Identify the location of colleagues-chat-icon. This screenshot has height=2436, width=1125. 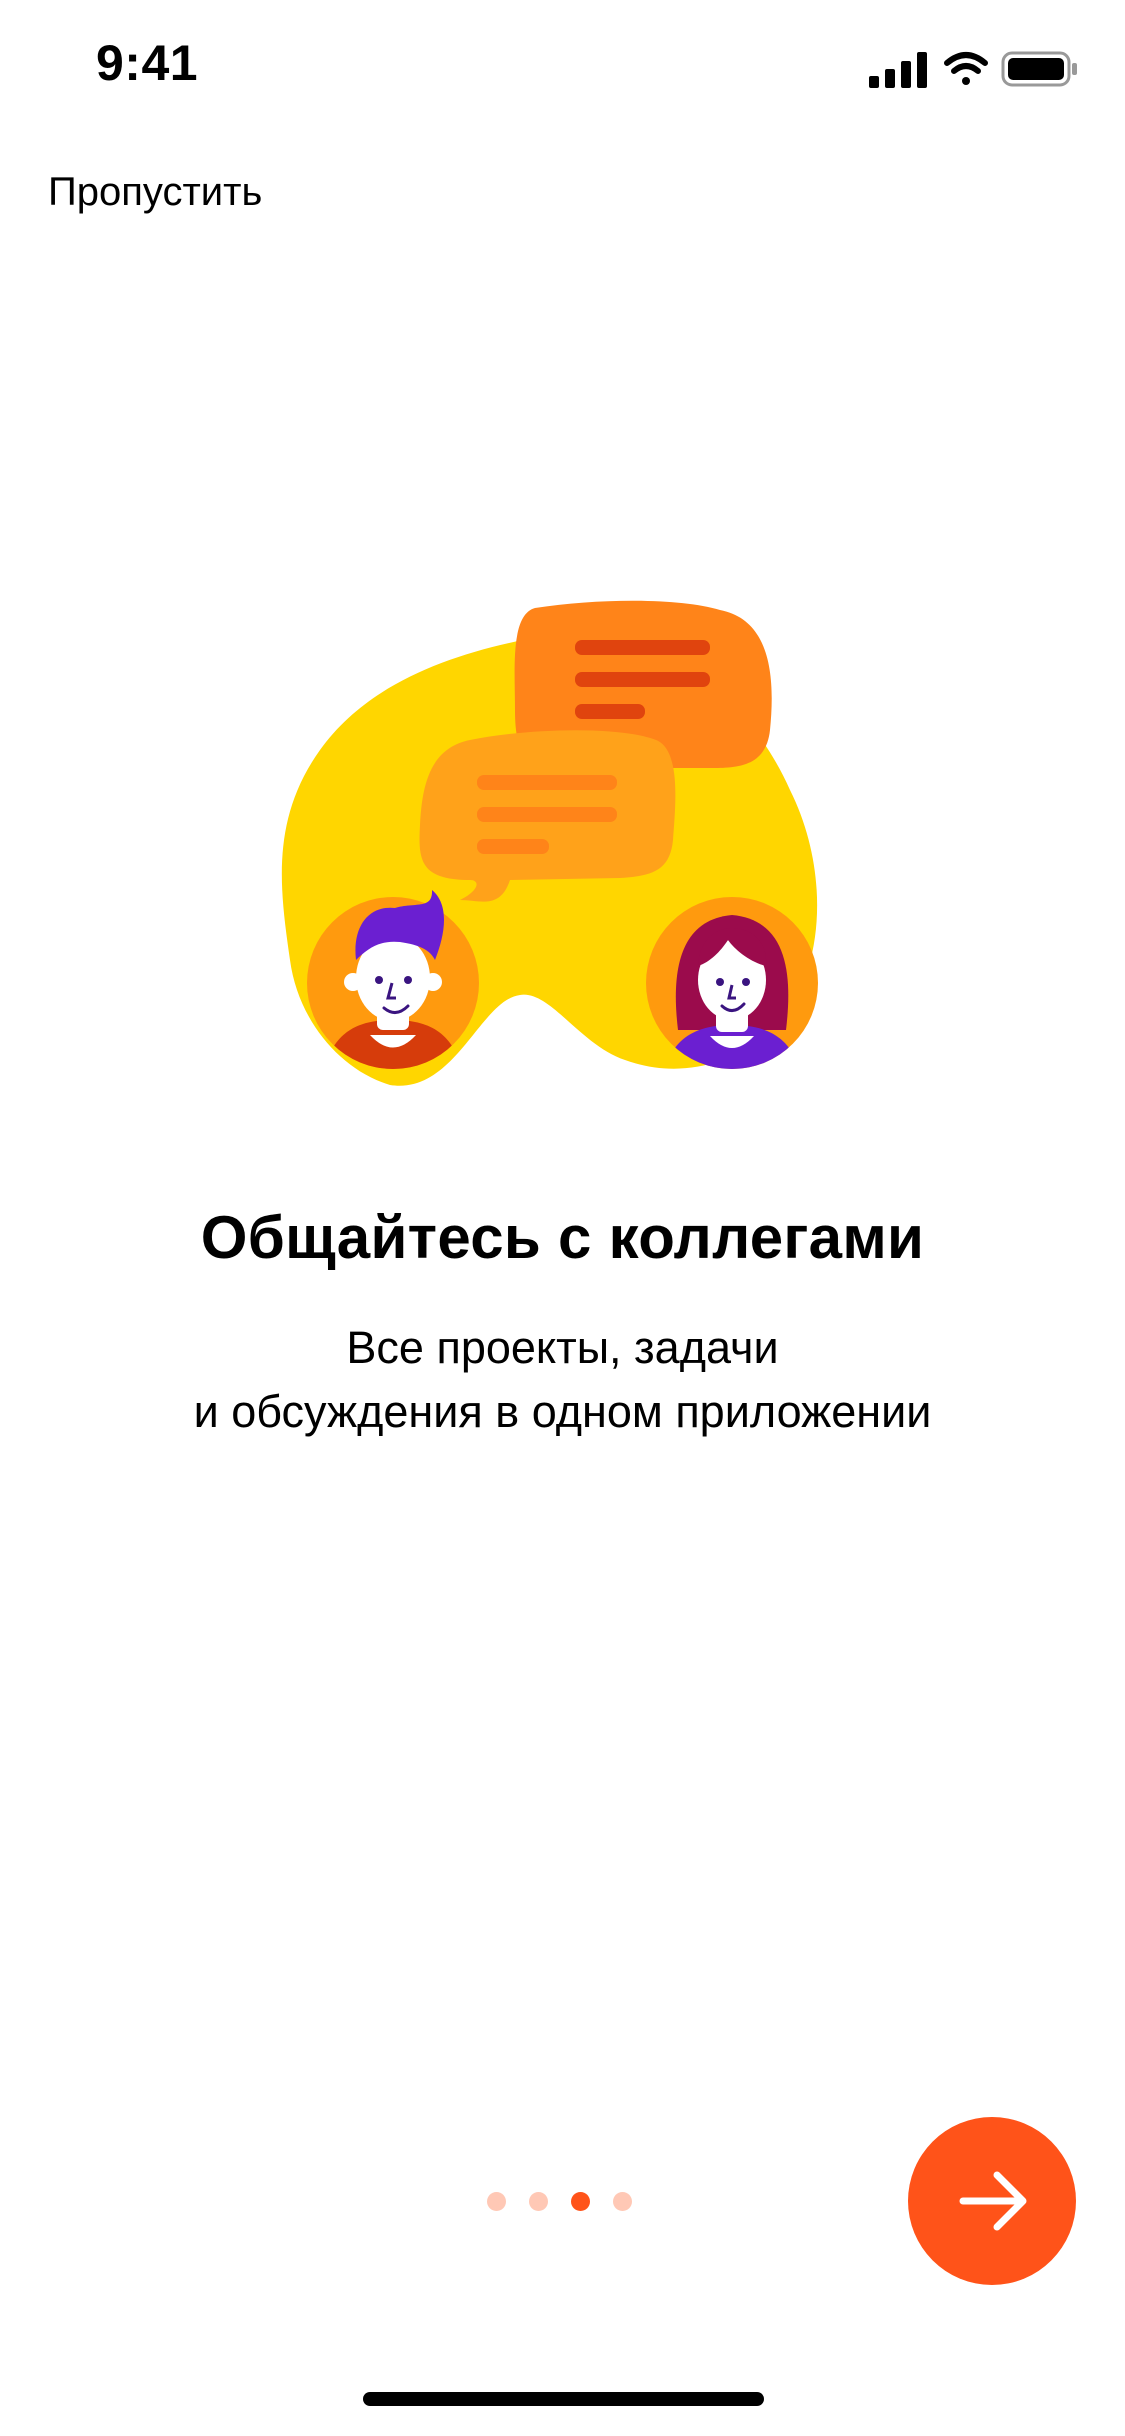
(549, 843).